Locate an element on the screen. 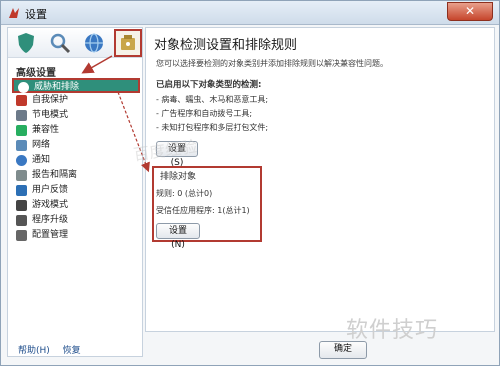 The height and width of the screenshot is (366, 500). sidebar-item-label: 自我保护 is located at coordinates (50, 100).